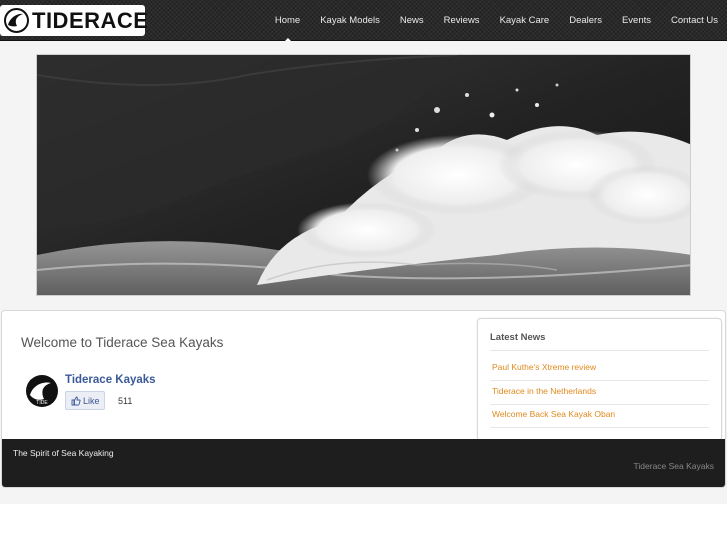 Image resolution: width=727 pixels, height=545 pixels. What do you see at coordinates (462, 20) in the screenshot?
I see `nav-reviews: Reviews` at bounding box center [462, 20].